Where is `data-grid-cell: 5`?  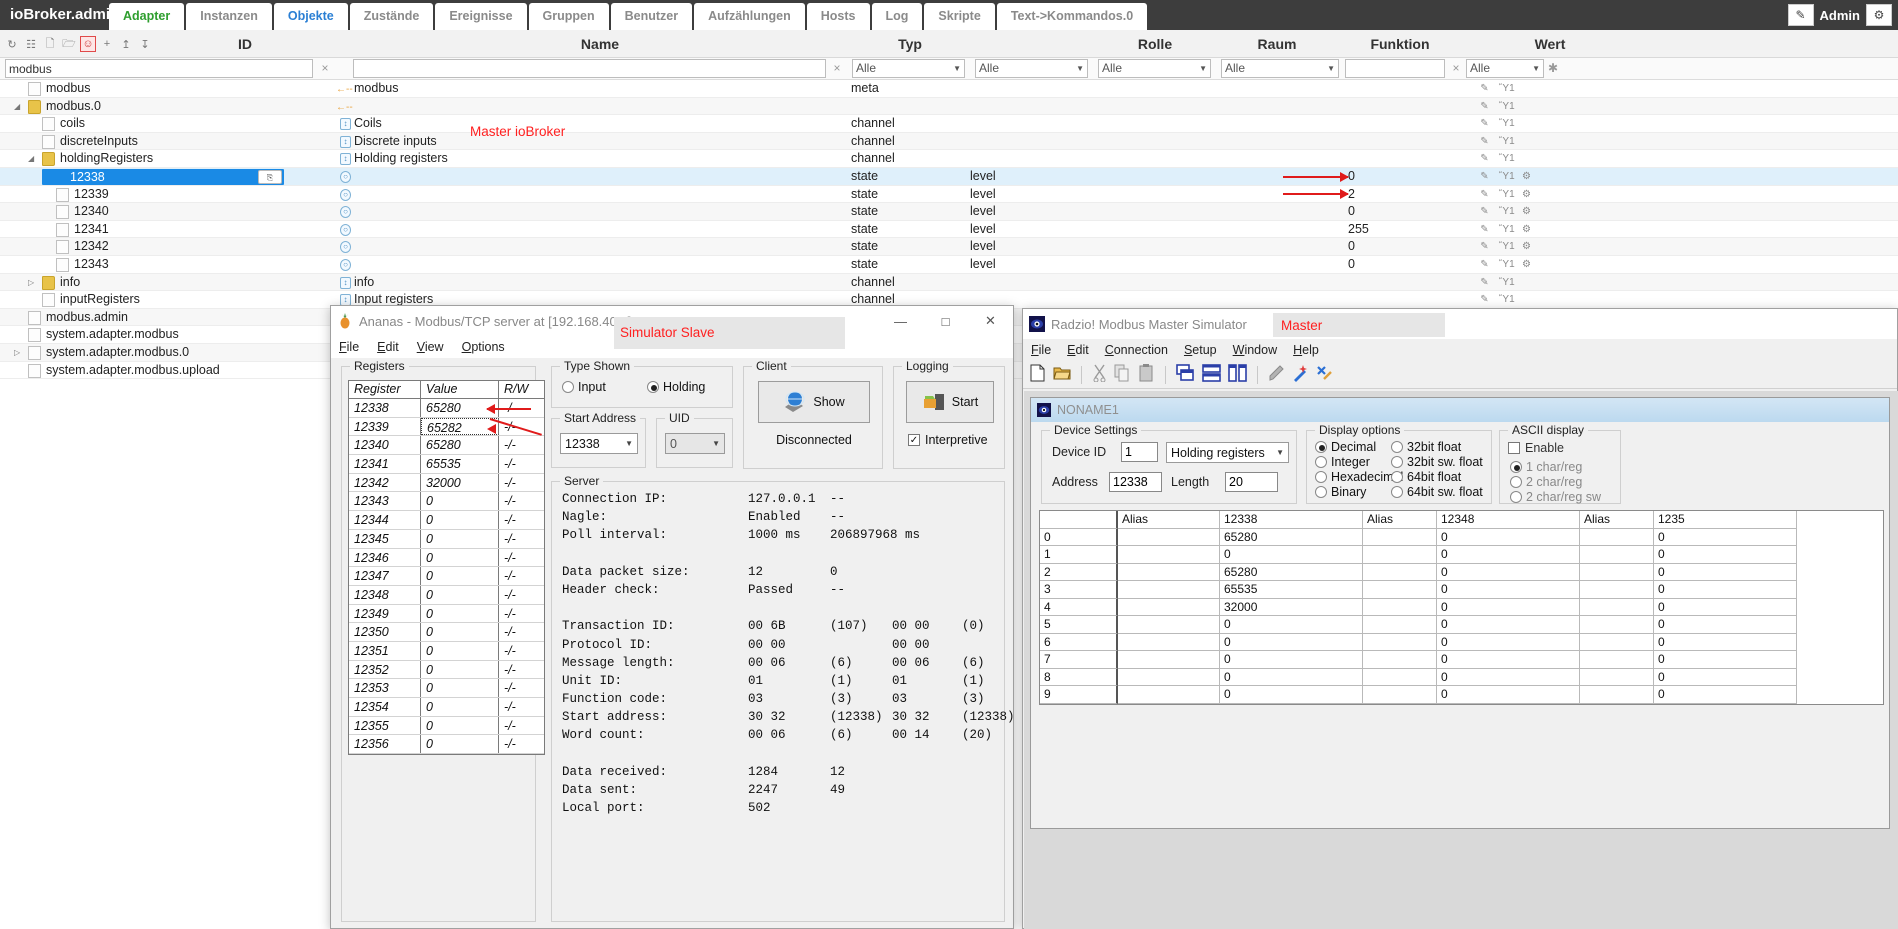
data-grid-cell: 5 is located at coordinates (1079, 625).